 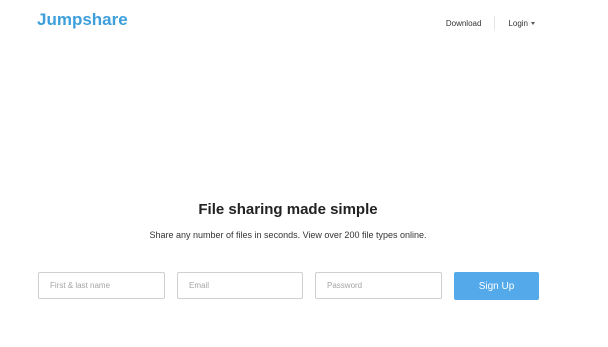 What do you see at coordinates (495, 23) in the screenshot?
I see `nav-divider` at bounding box center [495, 23].